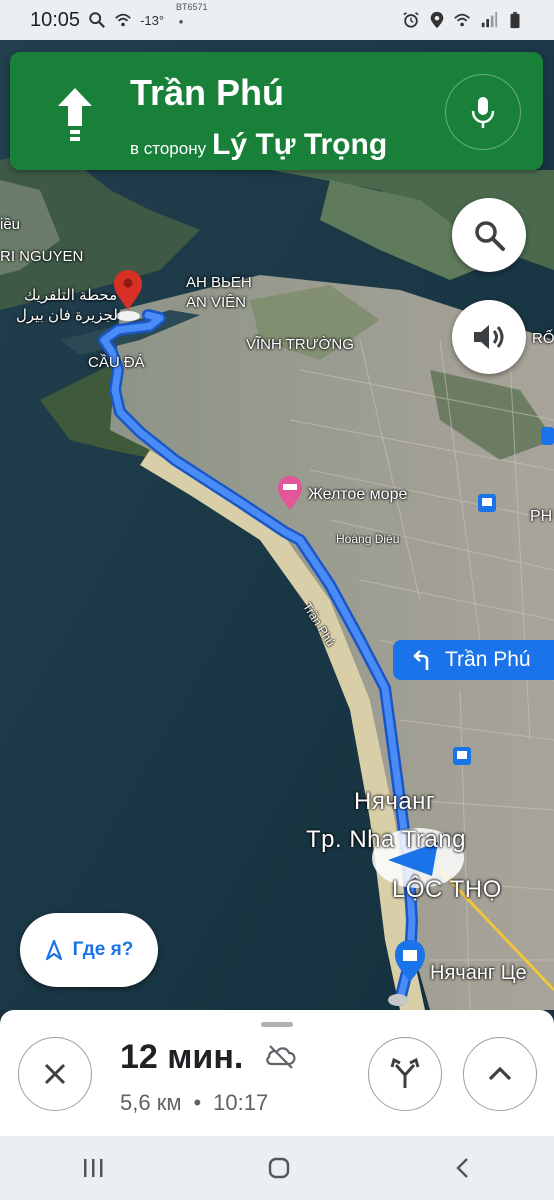  I want to click on temperature: -13°, so click(152, 20).